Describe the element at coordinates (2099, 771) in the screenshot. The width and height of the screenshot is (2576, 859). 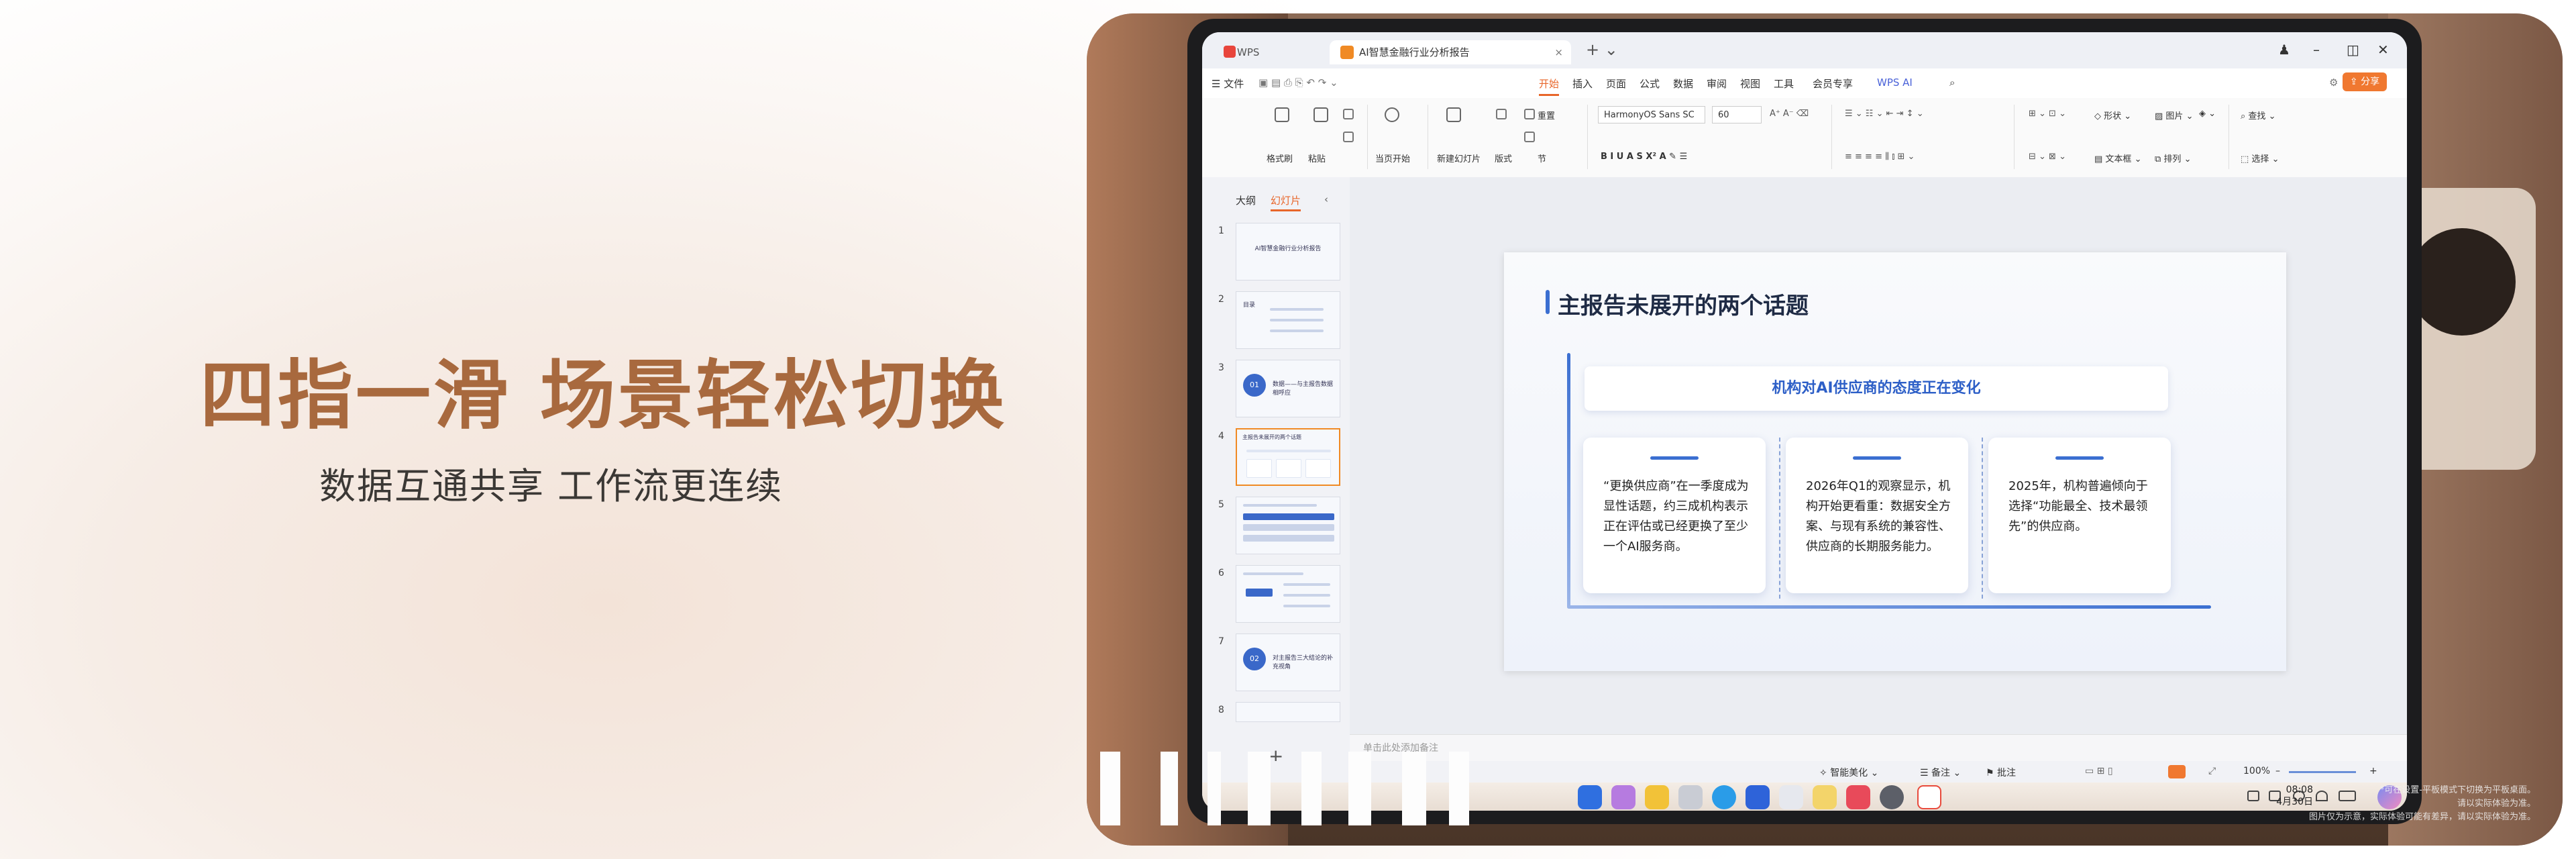
I see `view-mode-icons: ▭ ⊞ ▯` at that location.